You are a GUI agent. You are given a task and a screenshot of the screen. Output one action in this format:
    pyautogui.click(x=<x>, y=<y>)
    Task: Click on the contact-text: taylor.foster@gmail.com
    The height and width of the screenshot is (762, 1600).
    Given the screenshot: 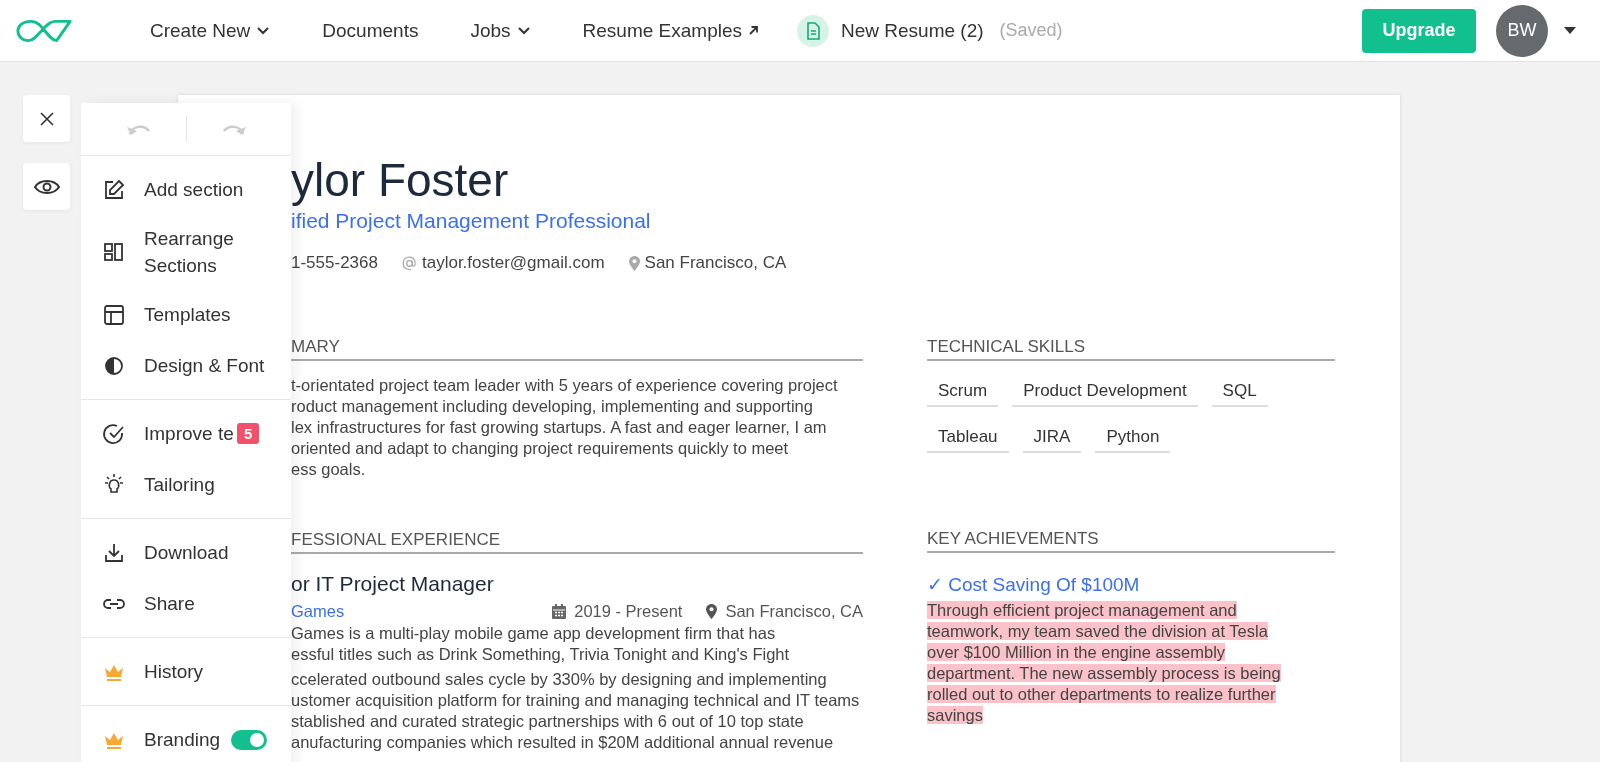 What is the action you would take?
    pyautogui.click(x=513, y=263)
    